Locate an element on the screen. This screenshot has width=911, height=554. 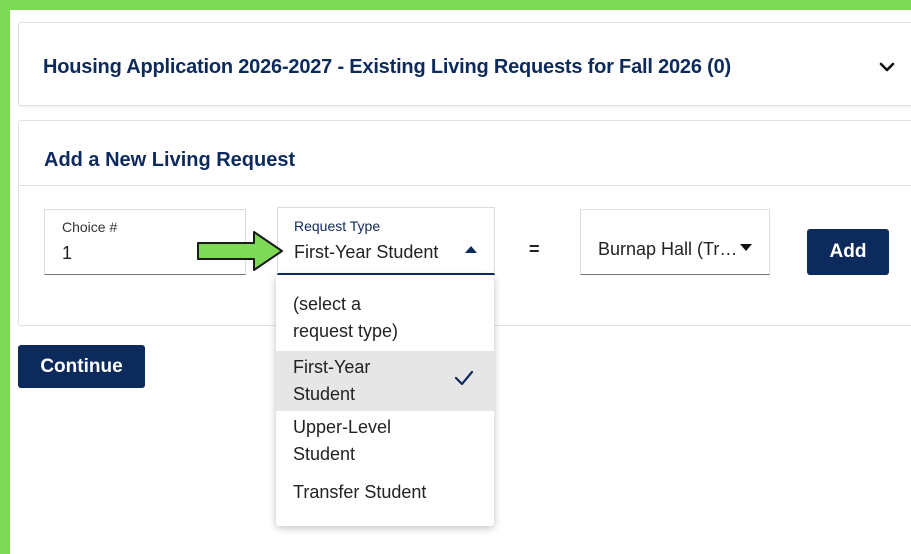
caret-up-icon is located at coordinates (471, 249).